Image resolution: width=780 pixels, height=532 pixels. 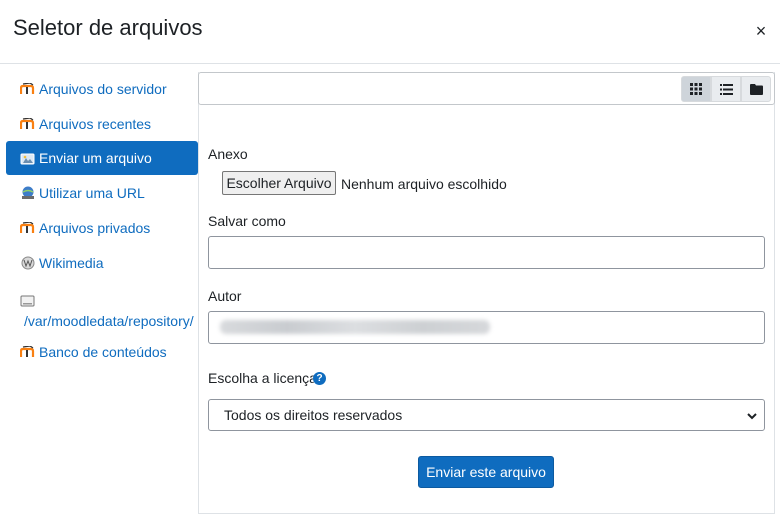 I want to click on grid-view-icon, so click(x=696, y=89).